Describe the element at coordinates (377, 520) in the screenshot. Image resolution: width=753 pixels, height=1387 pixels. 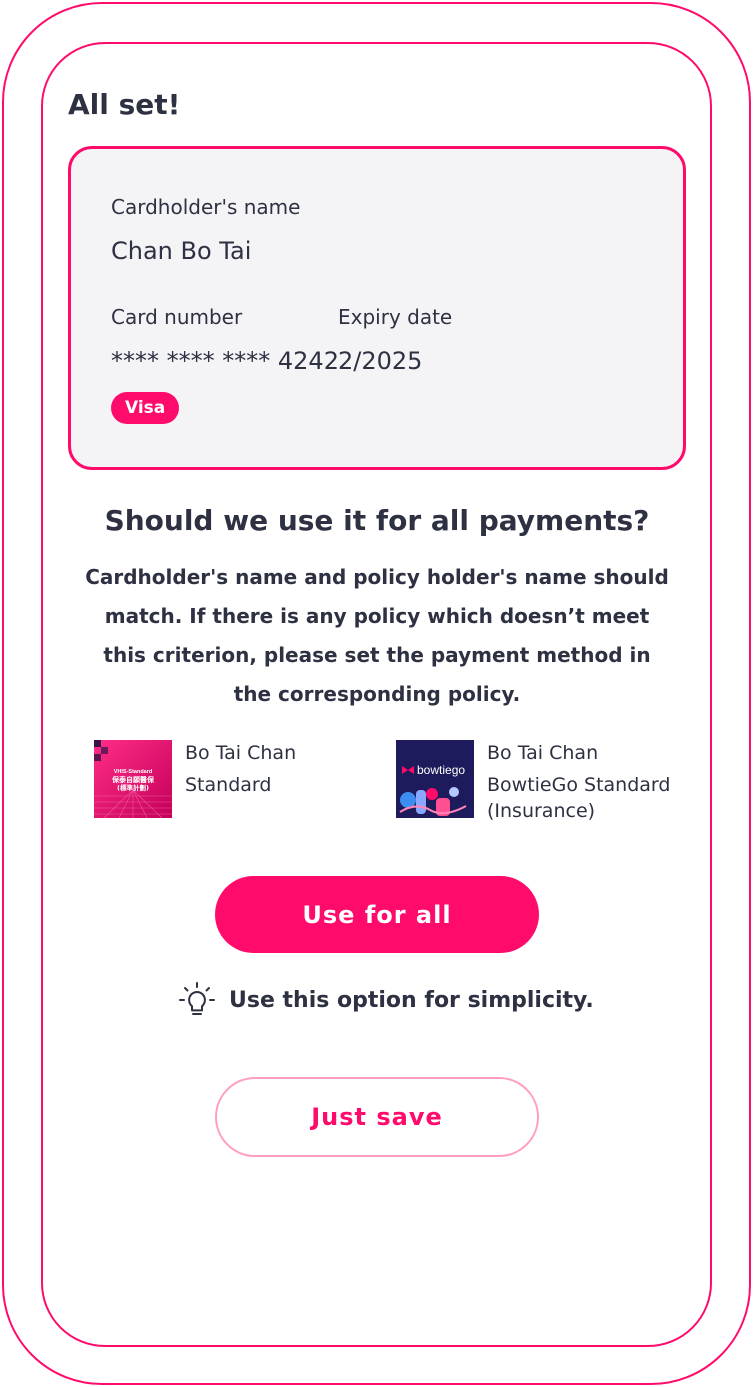
I see `payment-question: Should we use it for all payments?` at that location.